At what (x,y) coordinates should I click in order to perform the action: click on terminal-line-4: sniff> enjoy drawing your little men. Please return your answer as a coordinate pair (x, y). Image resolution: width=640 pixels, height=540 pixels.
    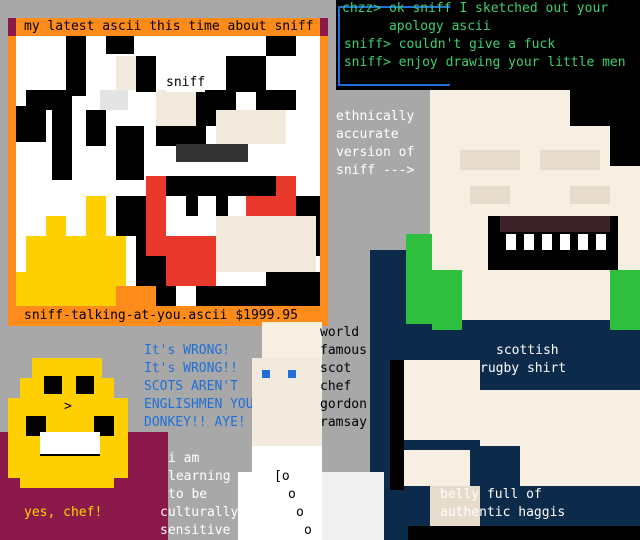
    Looking at the image, I should click on (481, 62).